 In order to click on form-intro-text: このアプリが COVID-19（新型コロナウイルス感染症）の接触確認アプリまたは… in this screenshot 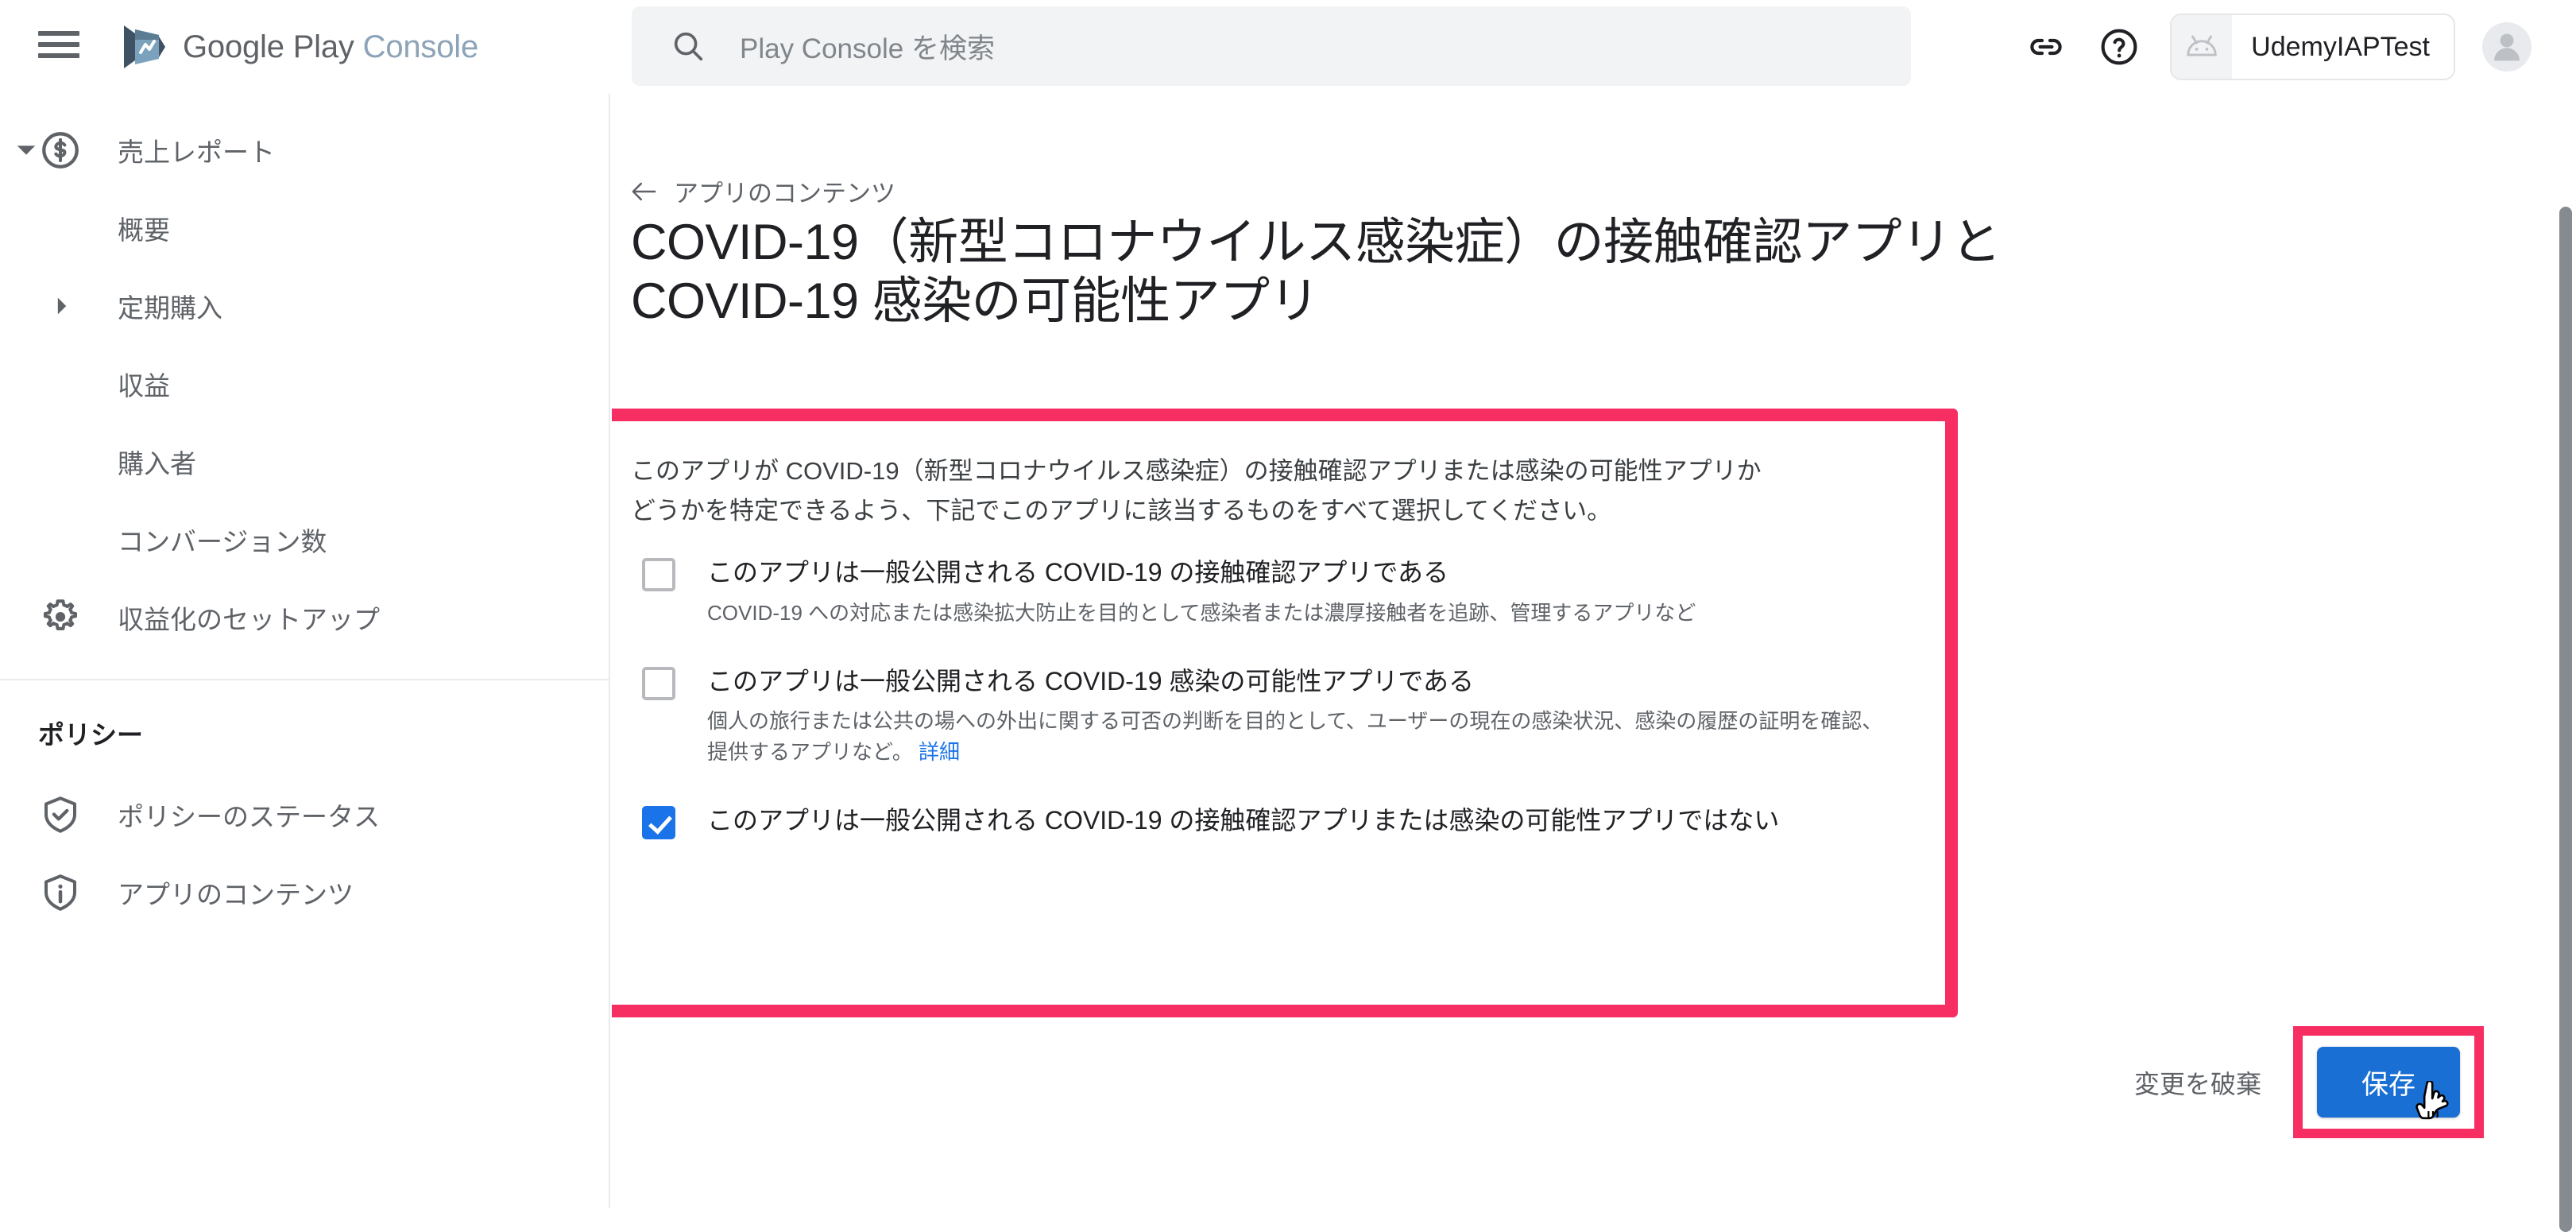, I will do `click(1196, 491)`.